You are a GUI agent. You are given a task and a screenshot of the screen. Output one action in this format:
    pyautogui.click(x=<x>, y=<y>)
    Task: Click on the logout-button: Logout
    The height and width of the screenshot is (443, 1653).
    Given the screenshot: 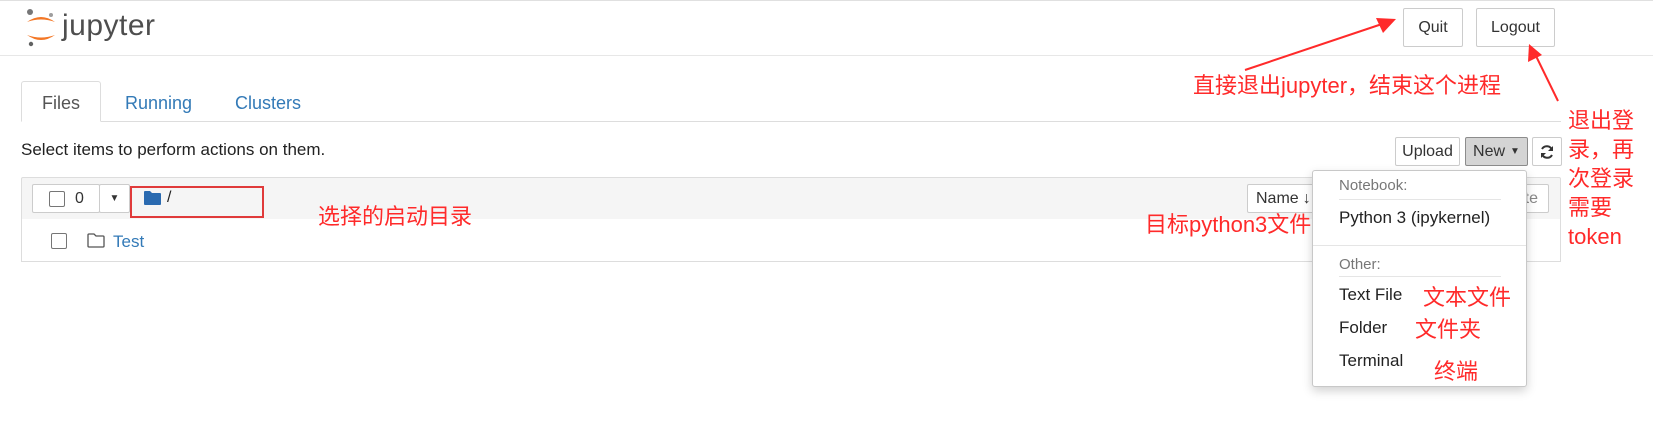 What is the action you would take?
    pyautogui.click(x=1515, y=27)
    